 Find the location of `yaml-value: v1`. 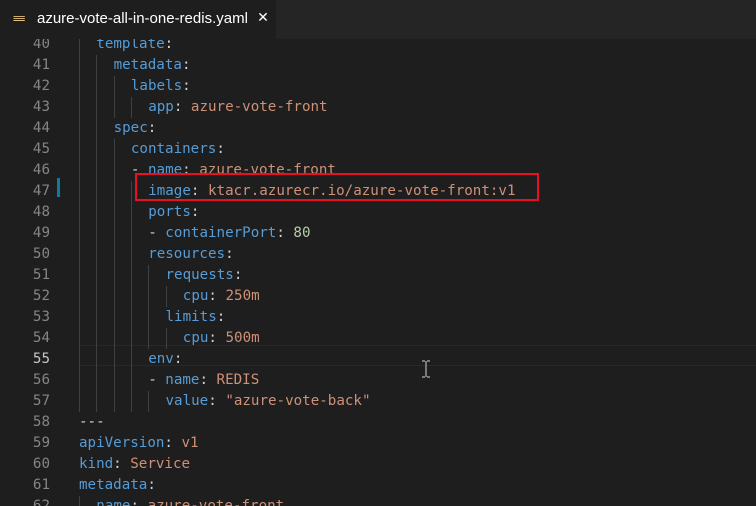

yaml-value: v1 is located at coordinates (190, 443).